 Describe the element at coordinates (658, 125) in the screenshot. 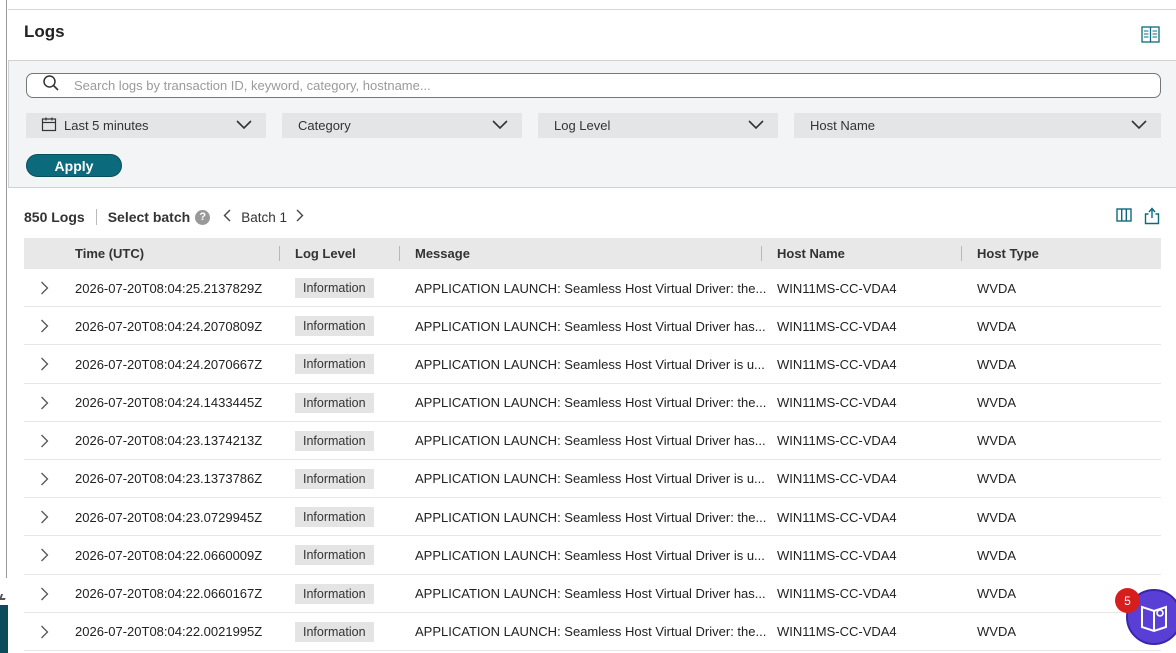

I see `log-level-dropdown: Log Level` at that location.